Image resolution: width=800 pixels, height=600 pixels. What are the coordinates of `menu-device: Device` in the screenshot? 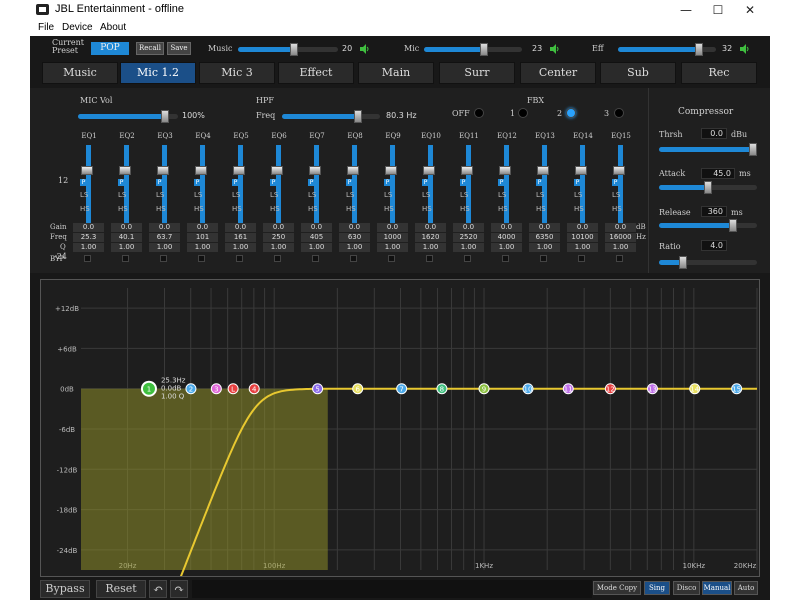 It's located at (77, 27).